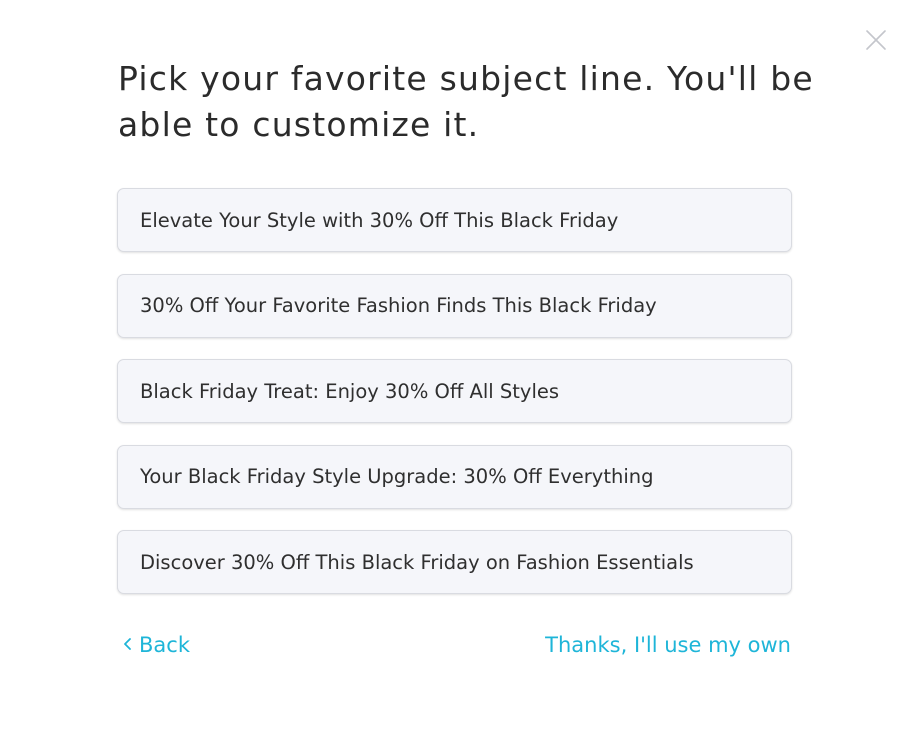  I want to click on back-button: Back, so click(156, 645).